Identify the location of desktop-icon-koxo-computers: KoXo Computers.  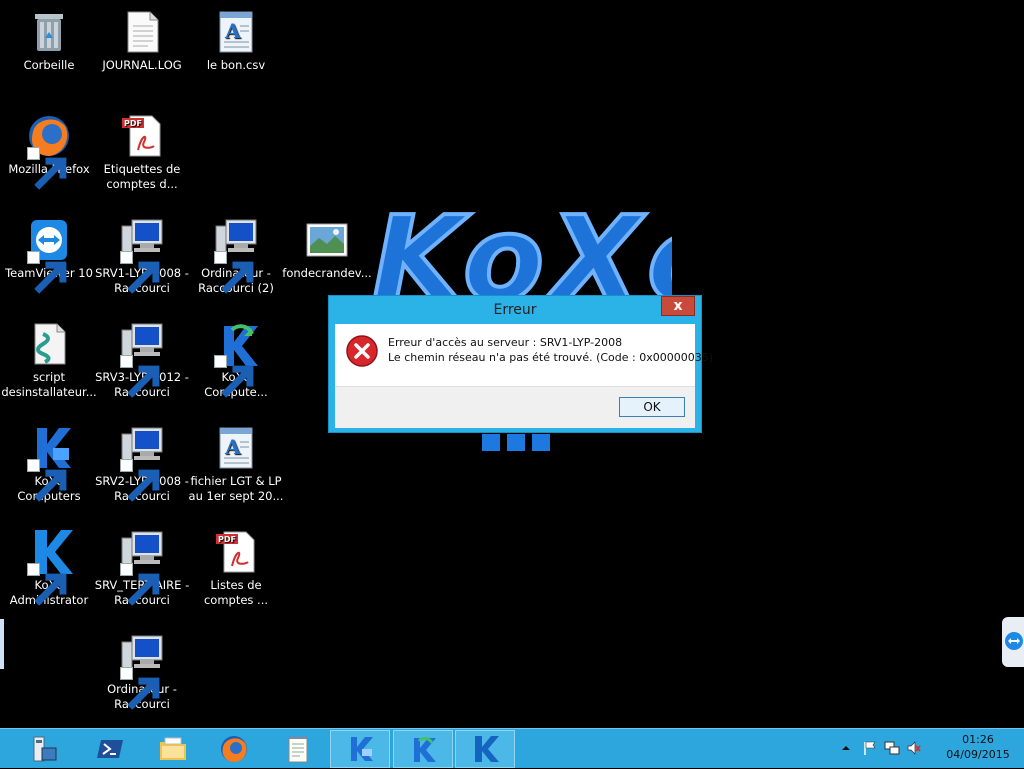
(49, 464).